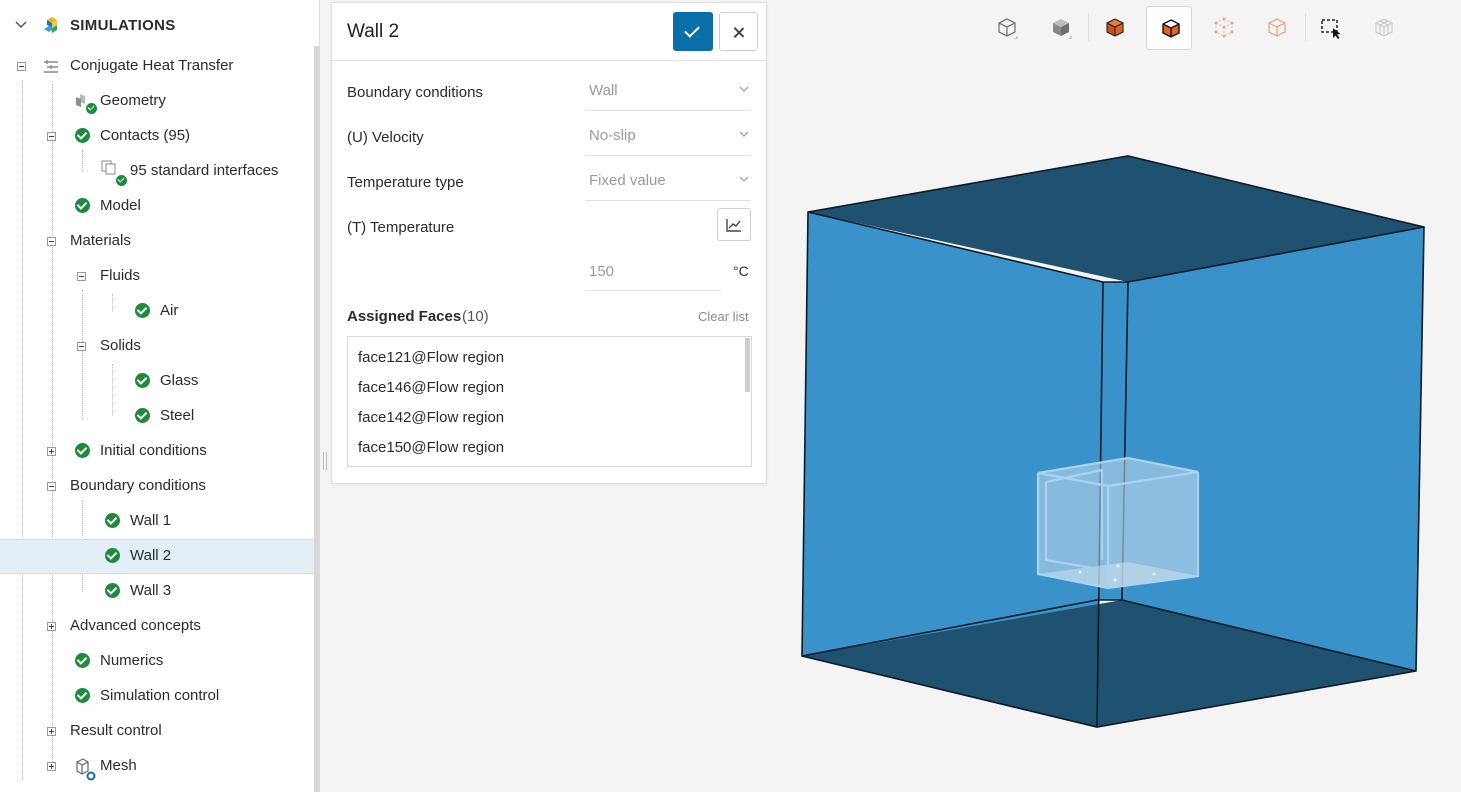  Describe the element at coordinates (158, 591) in the screenshot. I see `tree-item-wall-3: Wall 3` at that location.